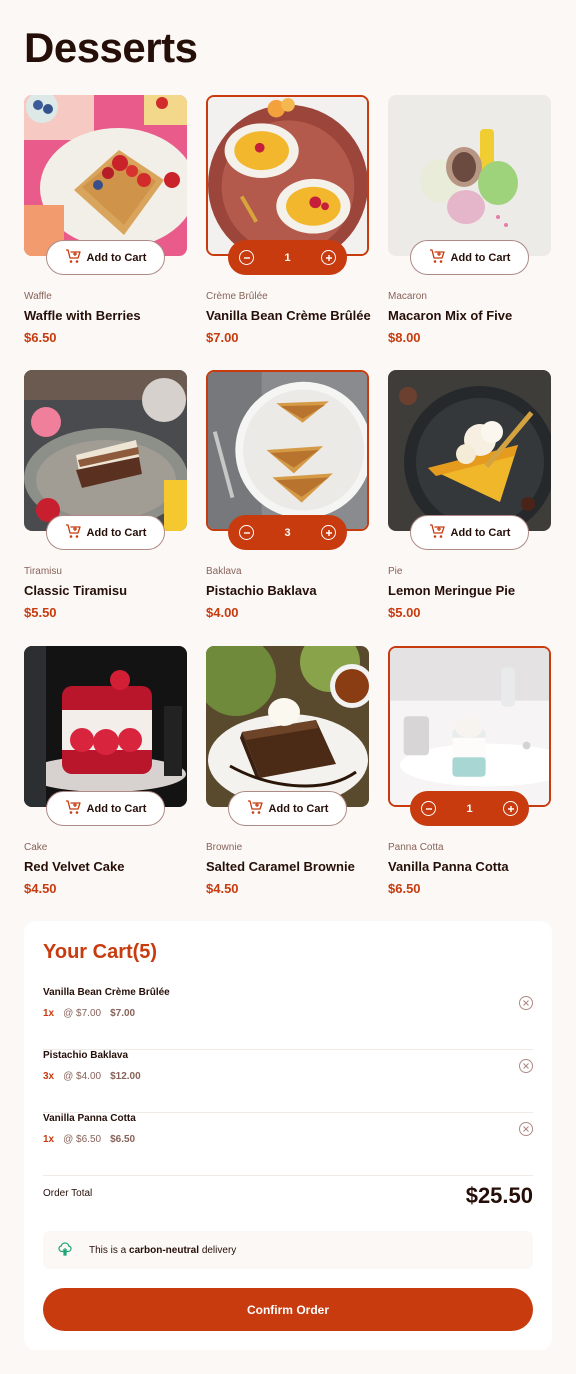  What do you see at coordinates (450, 315) in the screenshot?
I see `product-name: Macaron Mix of Five` at bounding box center [450, 315].